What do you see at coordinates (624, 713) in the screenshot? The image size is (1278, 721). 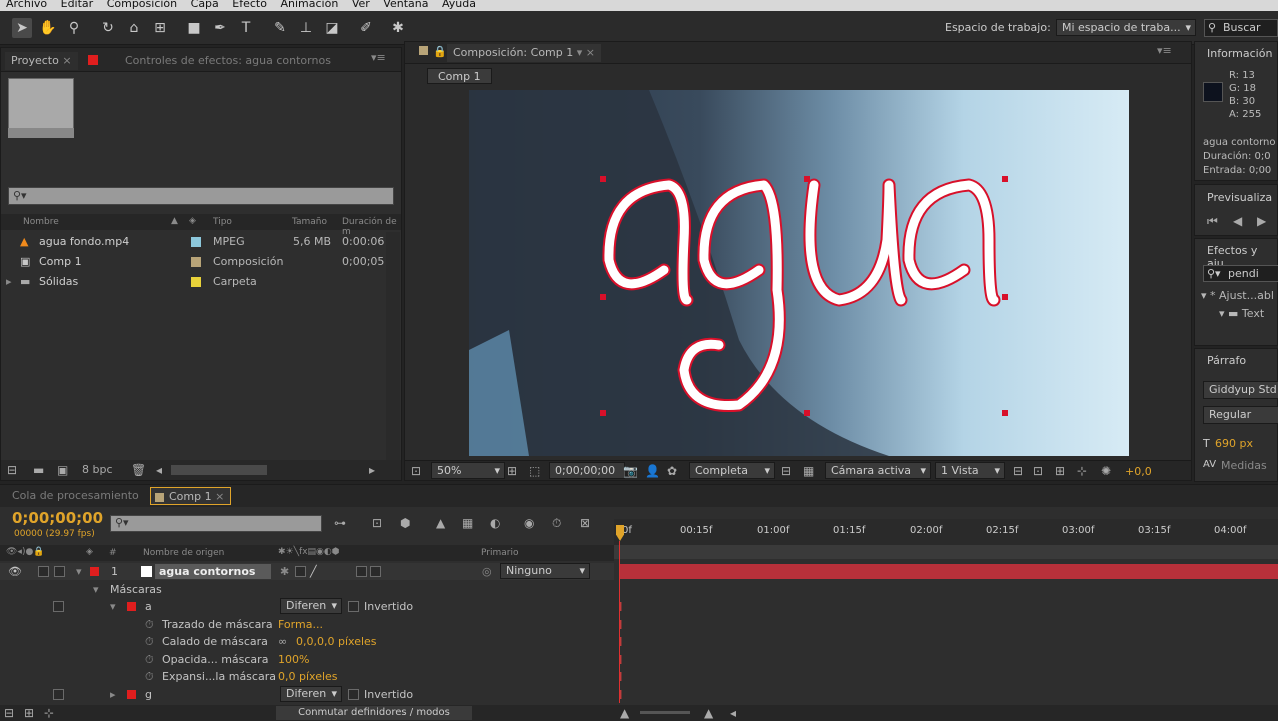 I see `zoom-out-icon: ▲` at bounding box center [624, 713].